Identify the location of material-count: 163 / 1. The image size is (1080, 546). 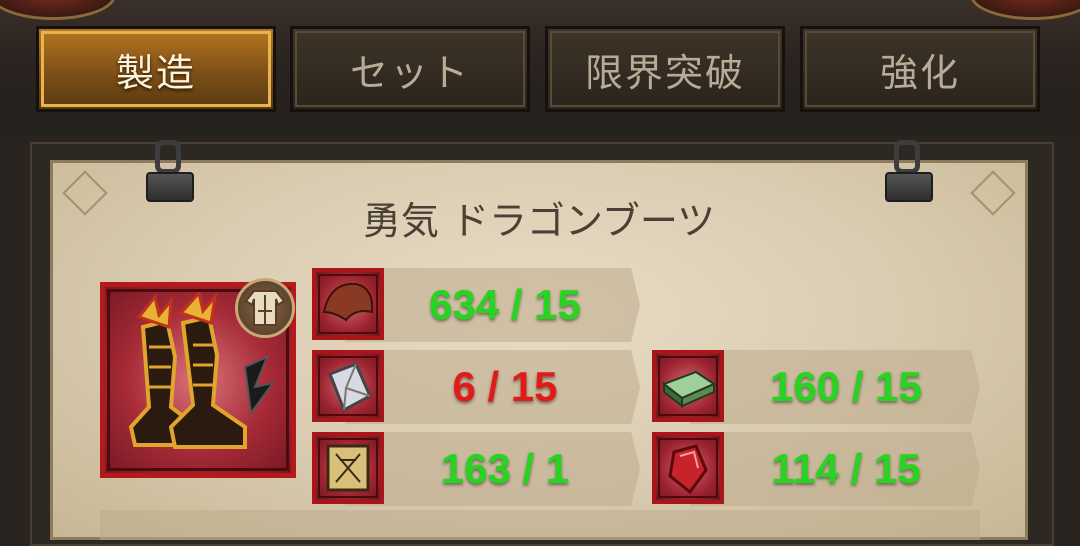
(505, 468).